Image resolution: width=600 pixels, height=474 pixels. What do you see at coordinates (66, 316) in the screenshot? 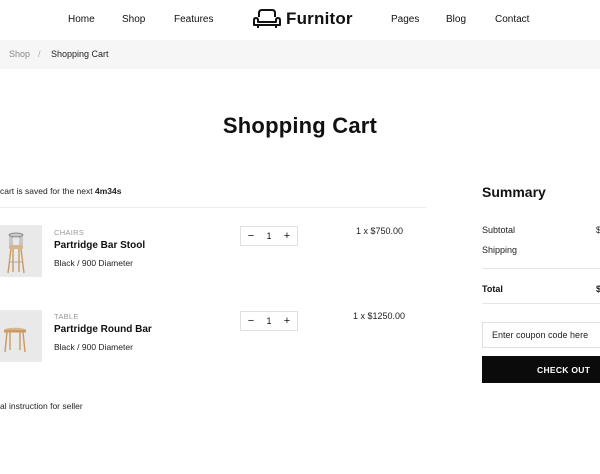
I see `item-category: TABLE` at bounding box center [66, 316].